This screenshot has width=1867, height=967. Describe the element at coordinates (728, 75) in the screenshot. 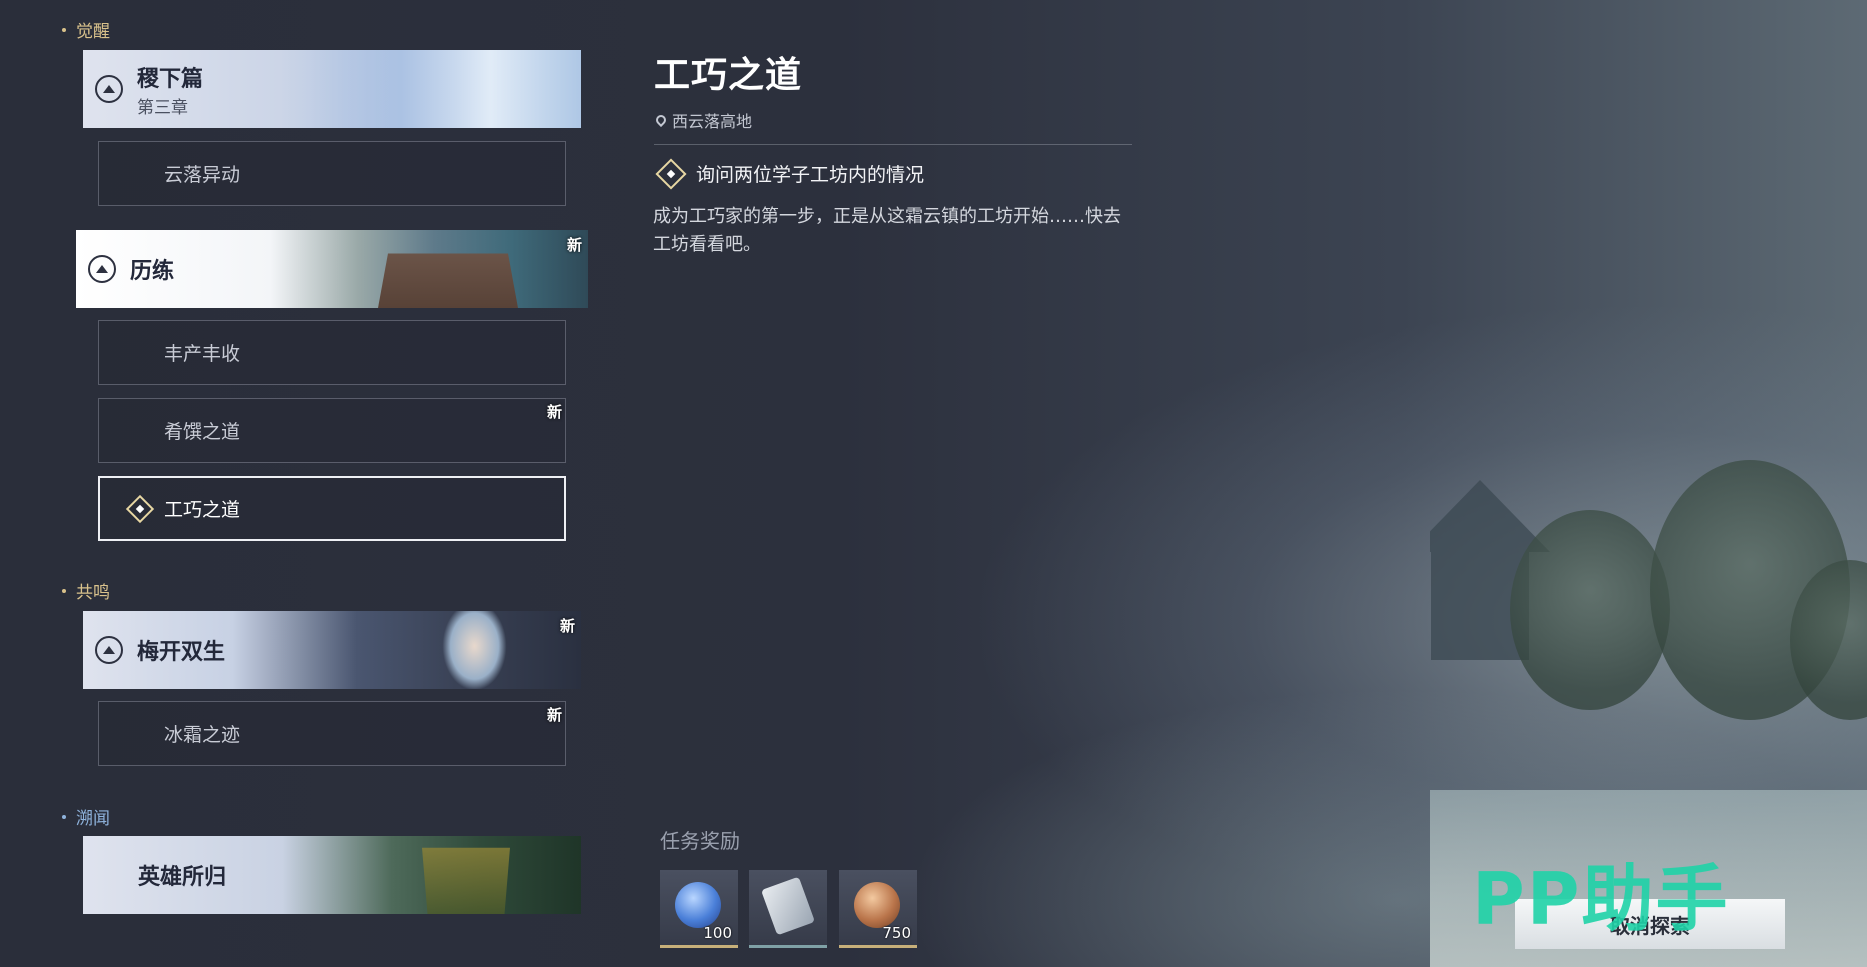

I see `quest-title: 工巧之道` at that location.